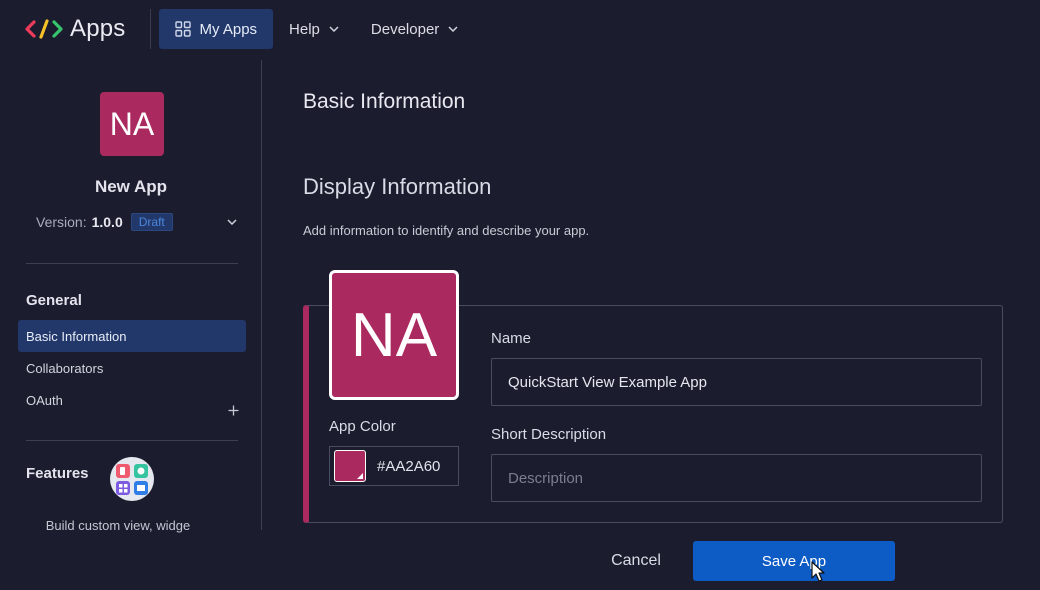 The image size is (1040, 590). What do you see at coordinates (233, 410) in the screenshot?
I see `add-feature-plus-icon` at bounding box center [233, 410].